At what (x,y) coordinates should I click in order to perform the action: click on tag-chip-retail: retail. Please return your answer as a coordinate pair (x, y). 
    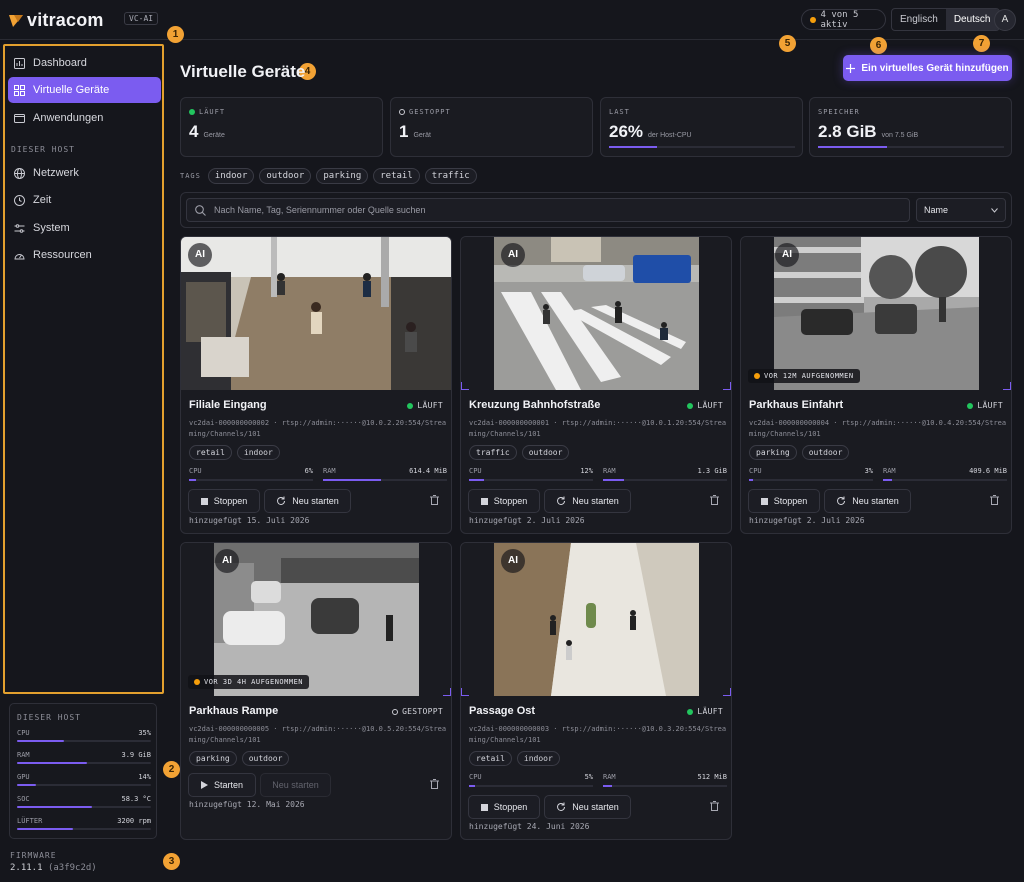
    Looking at the image, I should click on (396, 176).